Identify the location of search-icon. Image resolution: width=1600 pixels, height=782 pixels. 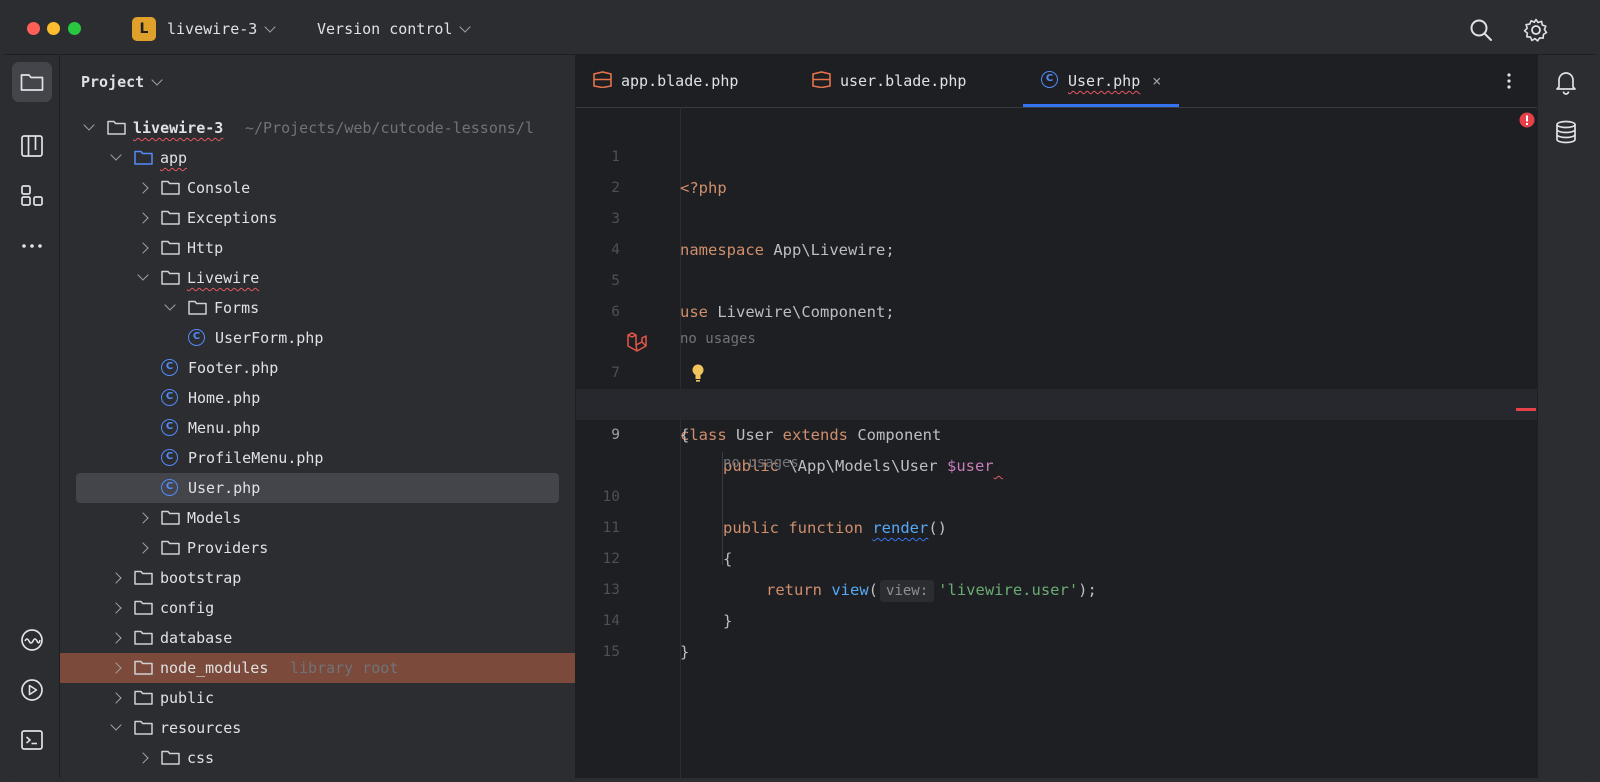
(1481, 30).